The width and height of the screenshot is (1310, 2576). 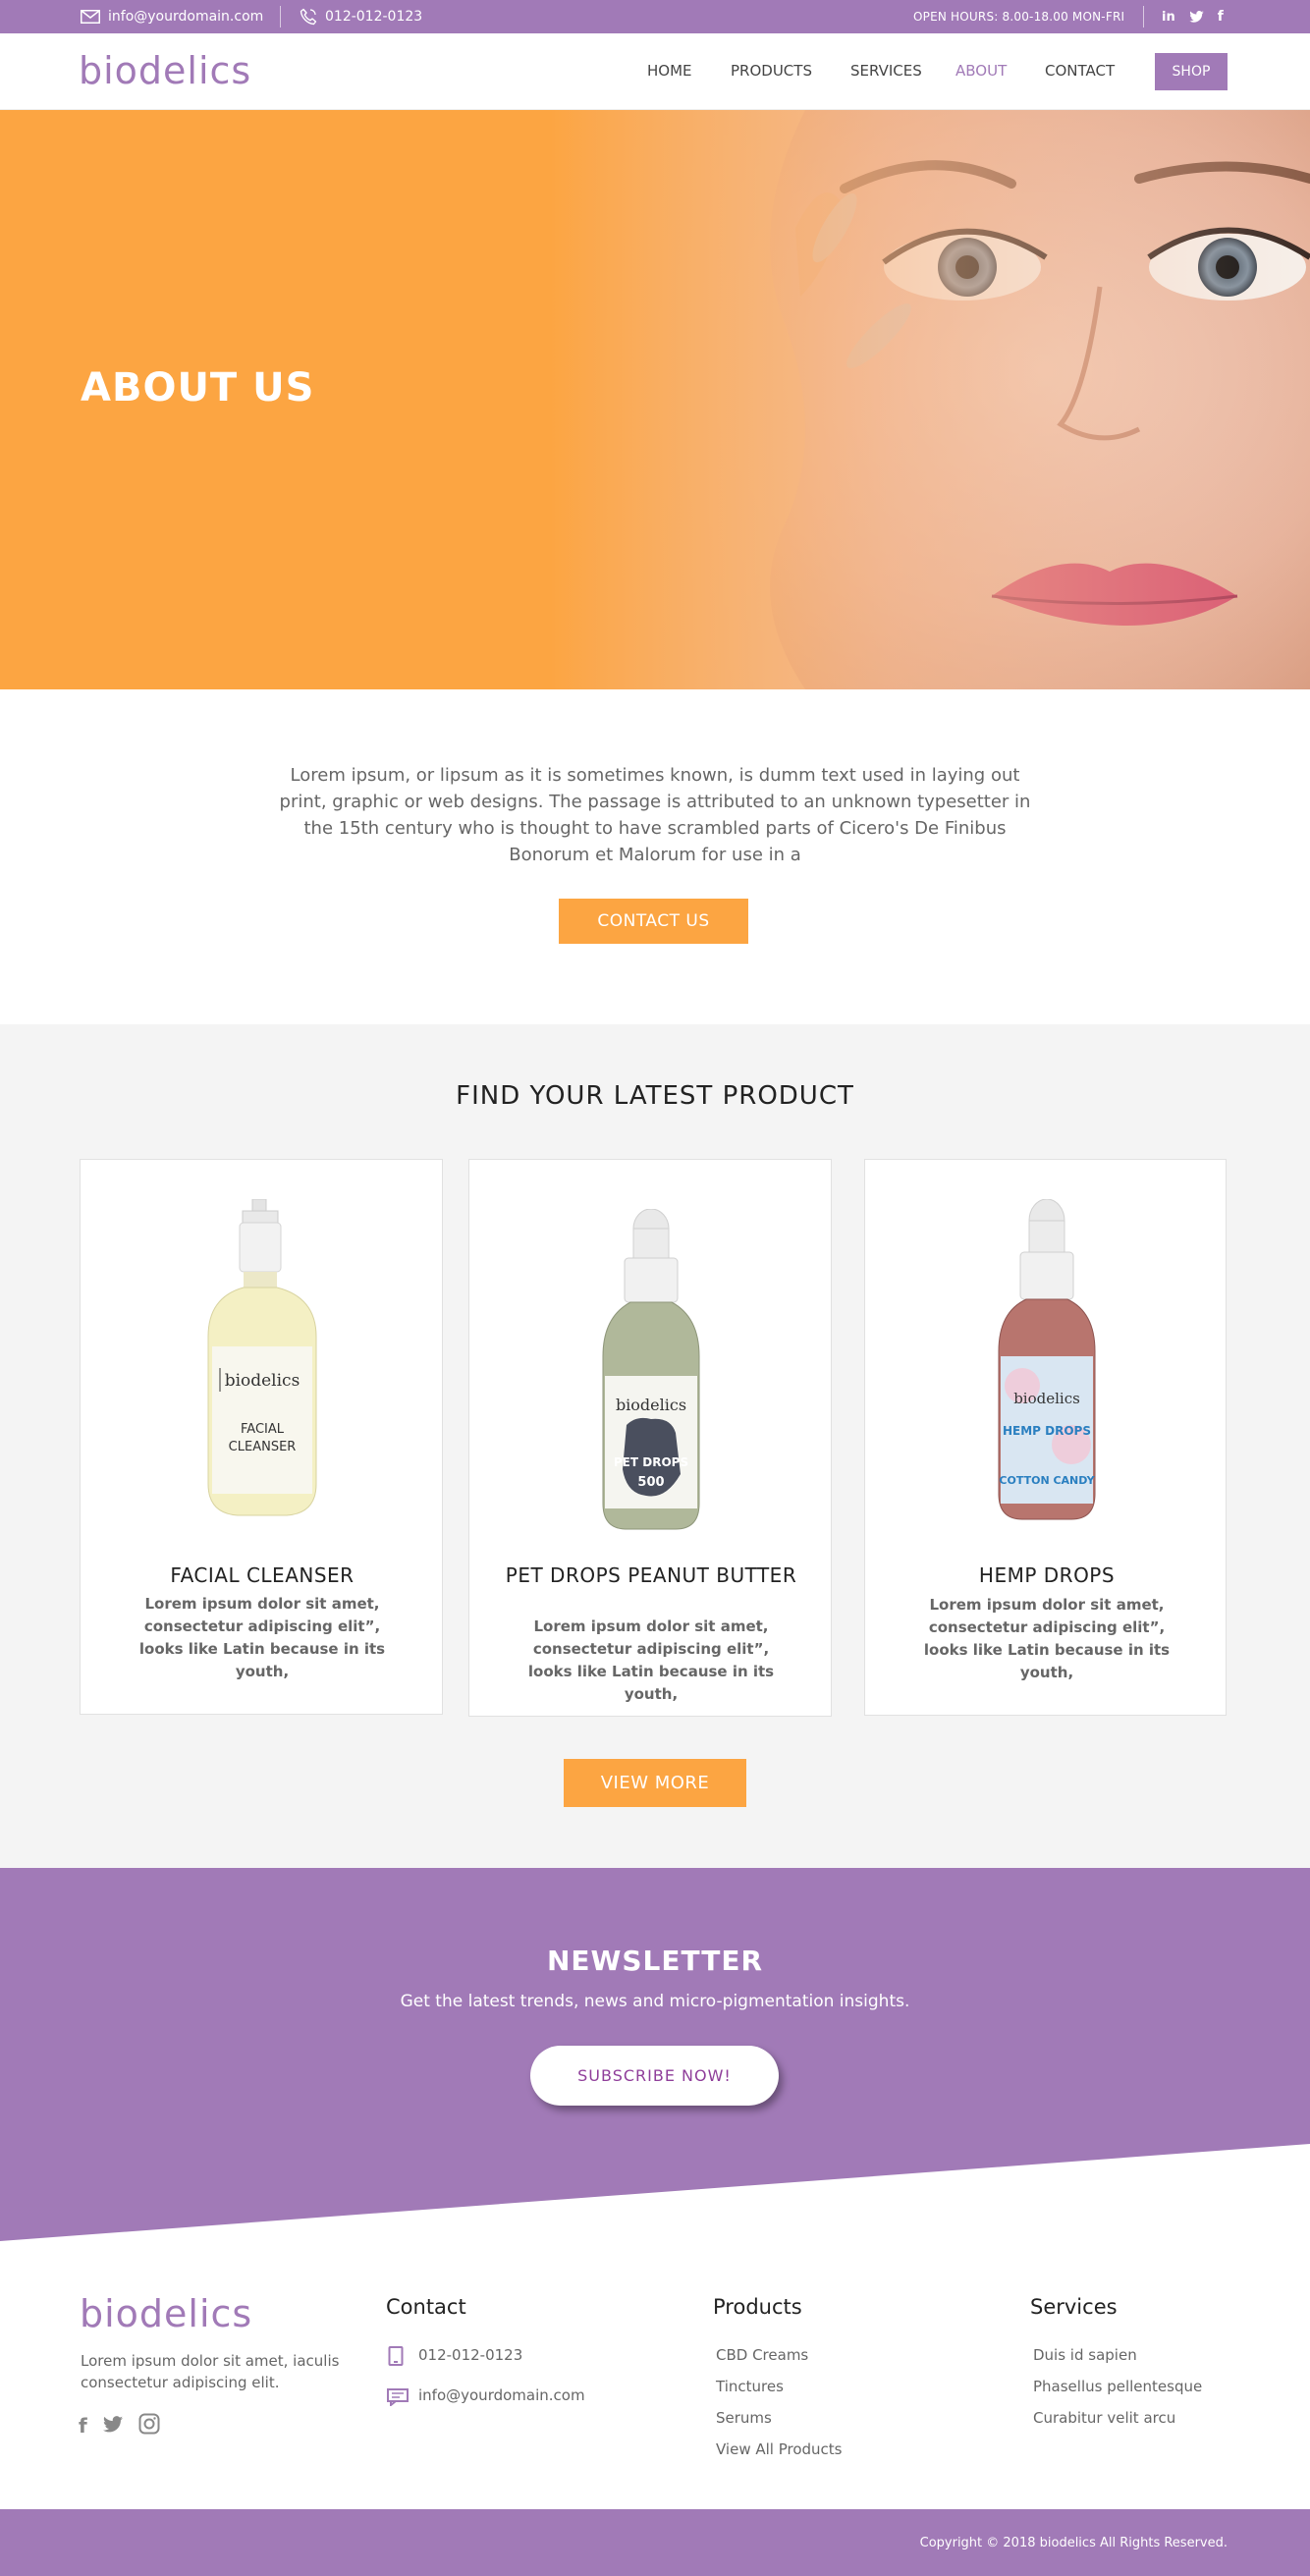 I want to click on pet-drops-bottle-image: biodelics PET DROPS 500, so click(x=651, y=1370).